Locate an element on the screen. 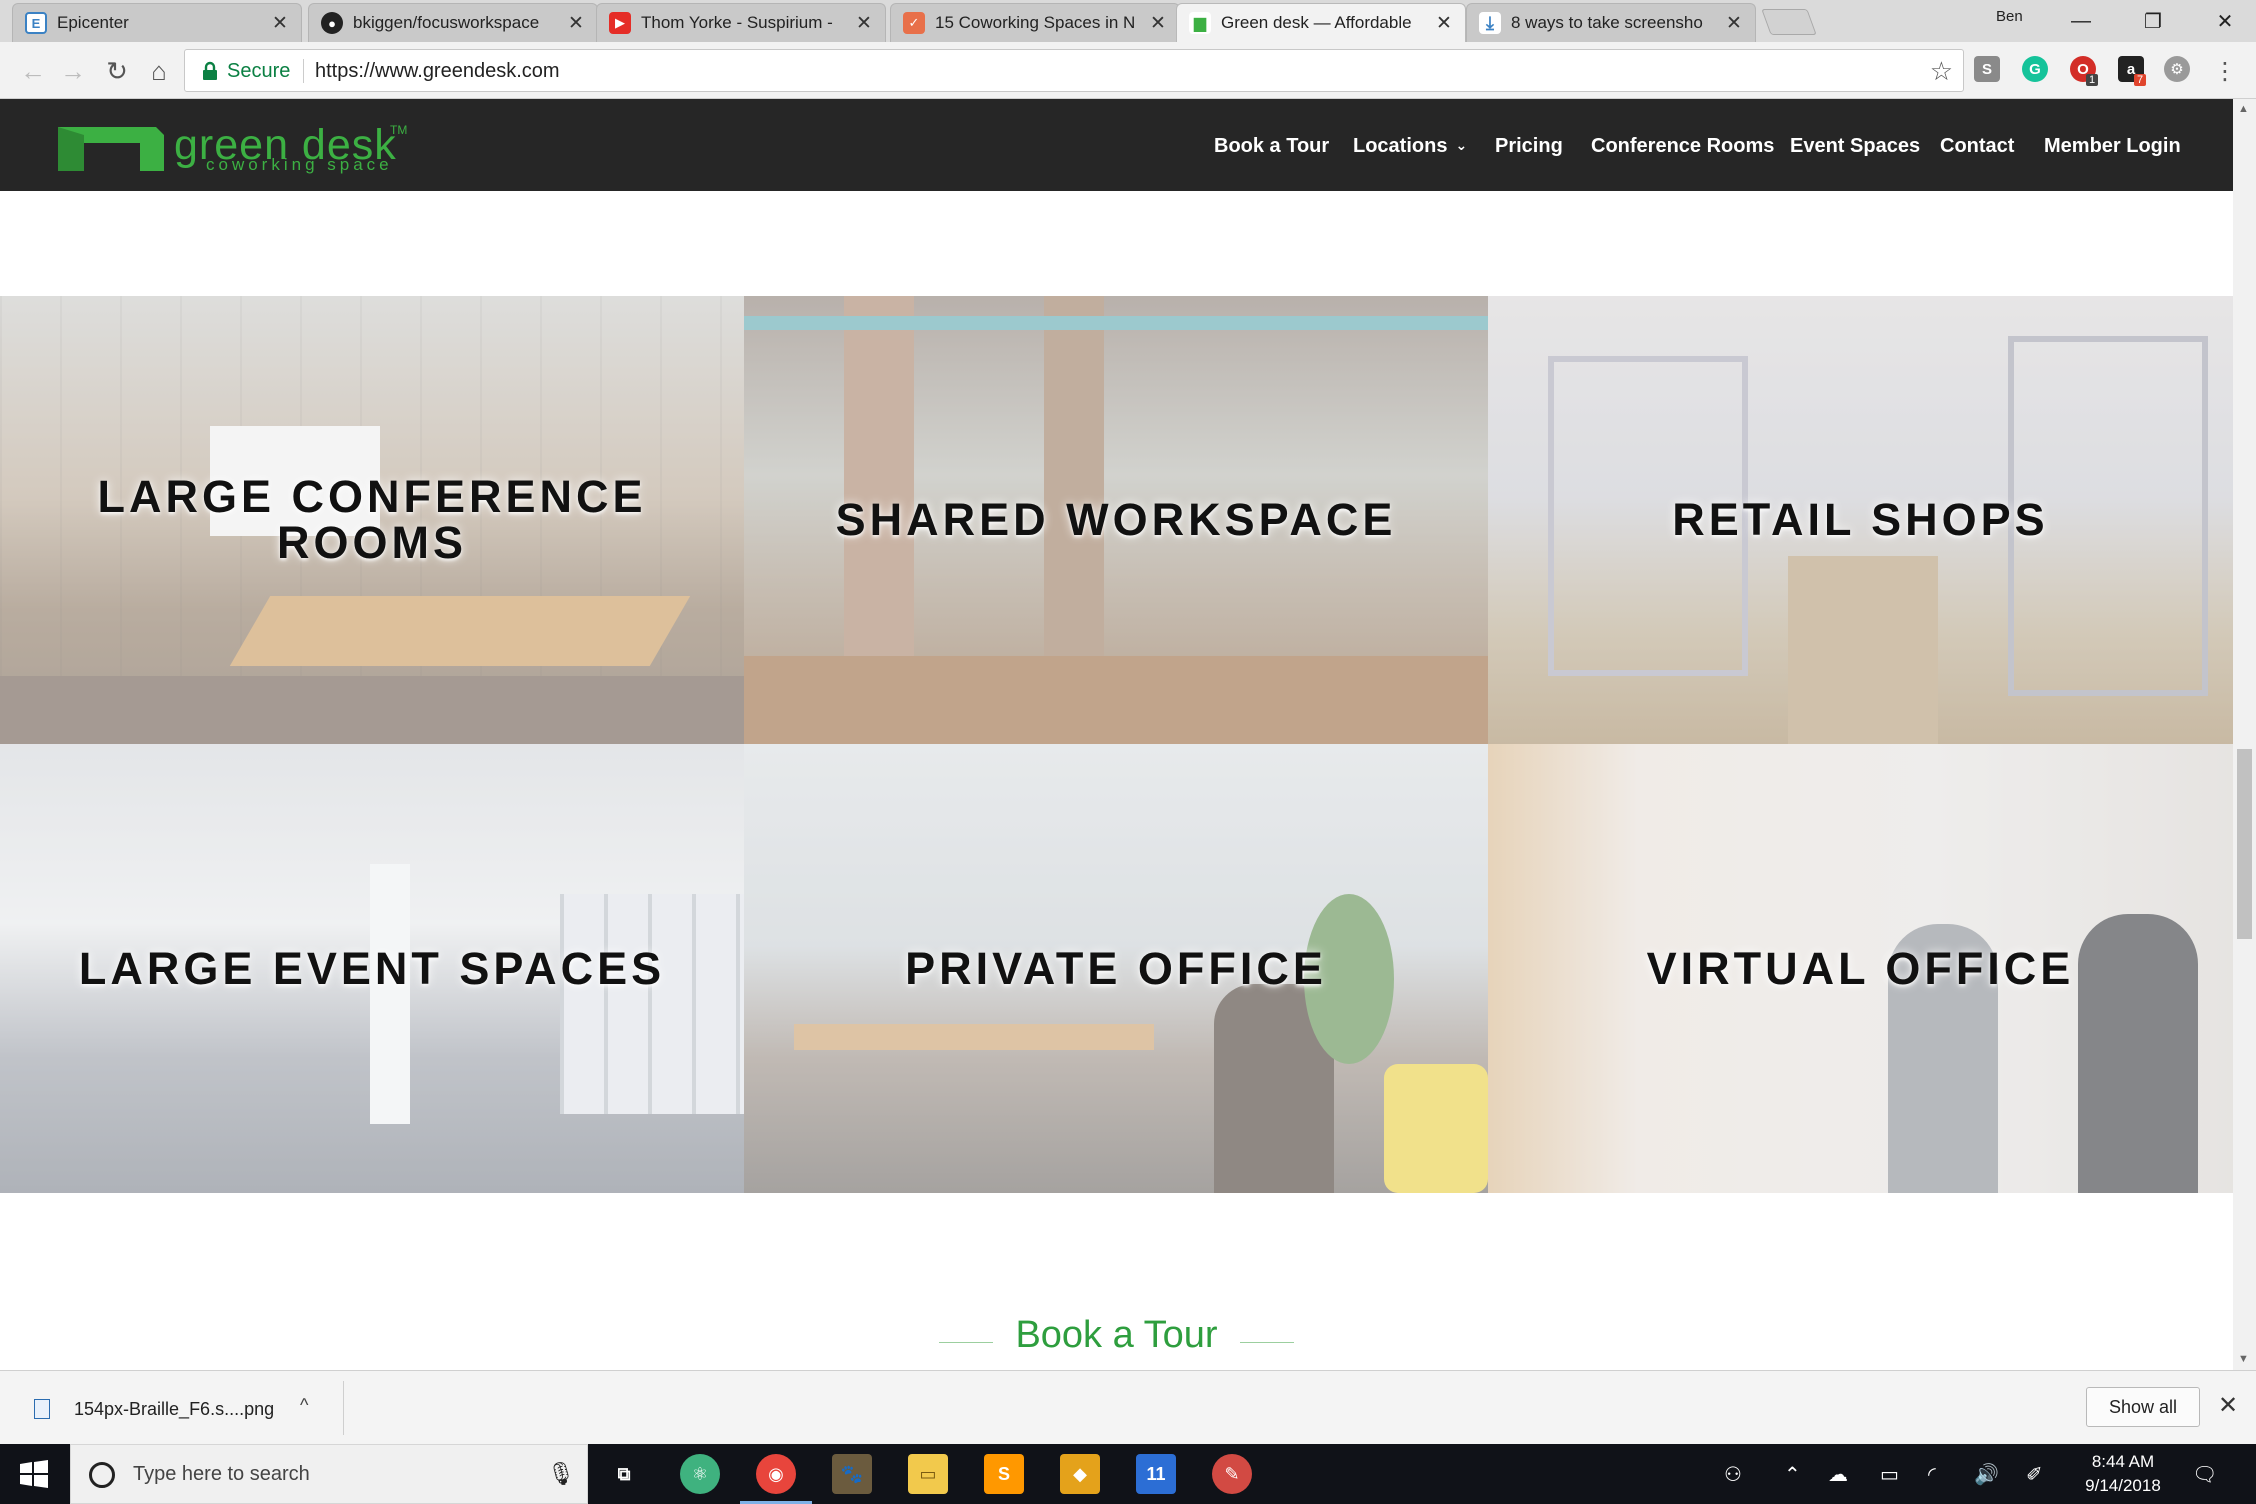 This screenshot has width=2256, height=1504. taskbar-search-placeholder: Type here to search is located at coordinates (221, 1474).